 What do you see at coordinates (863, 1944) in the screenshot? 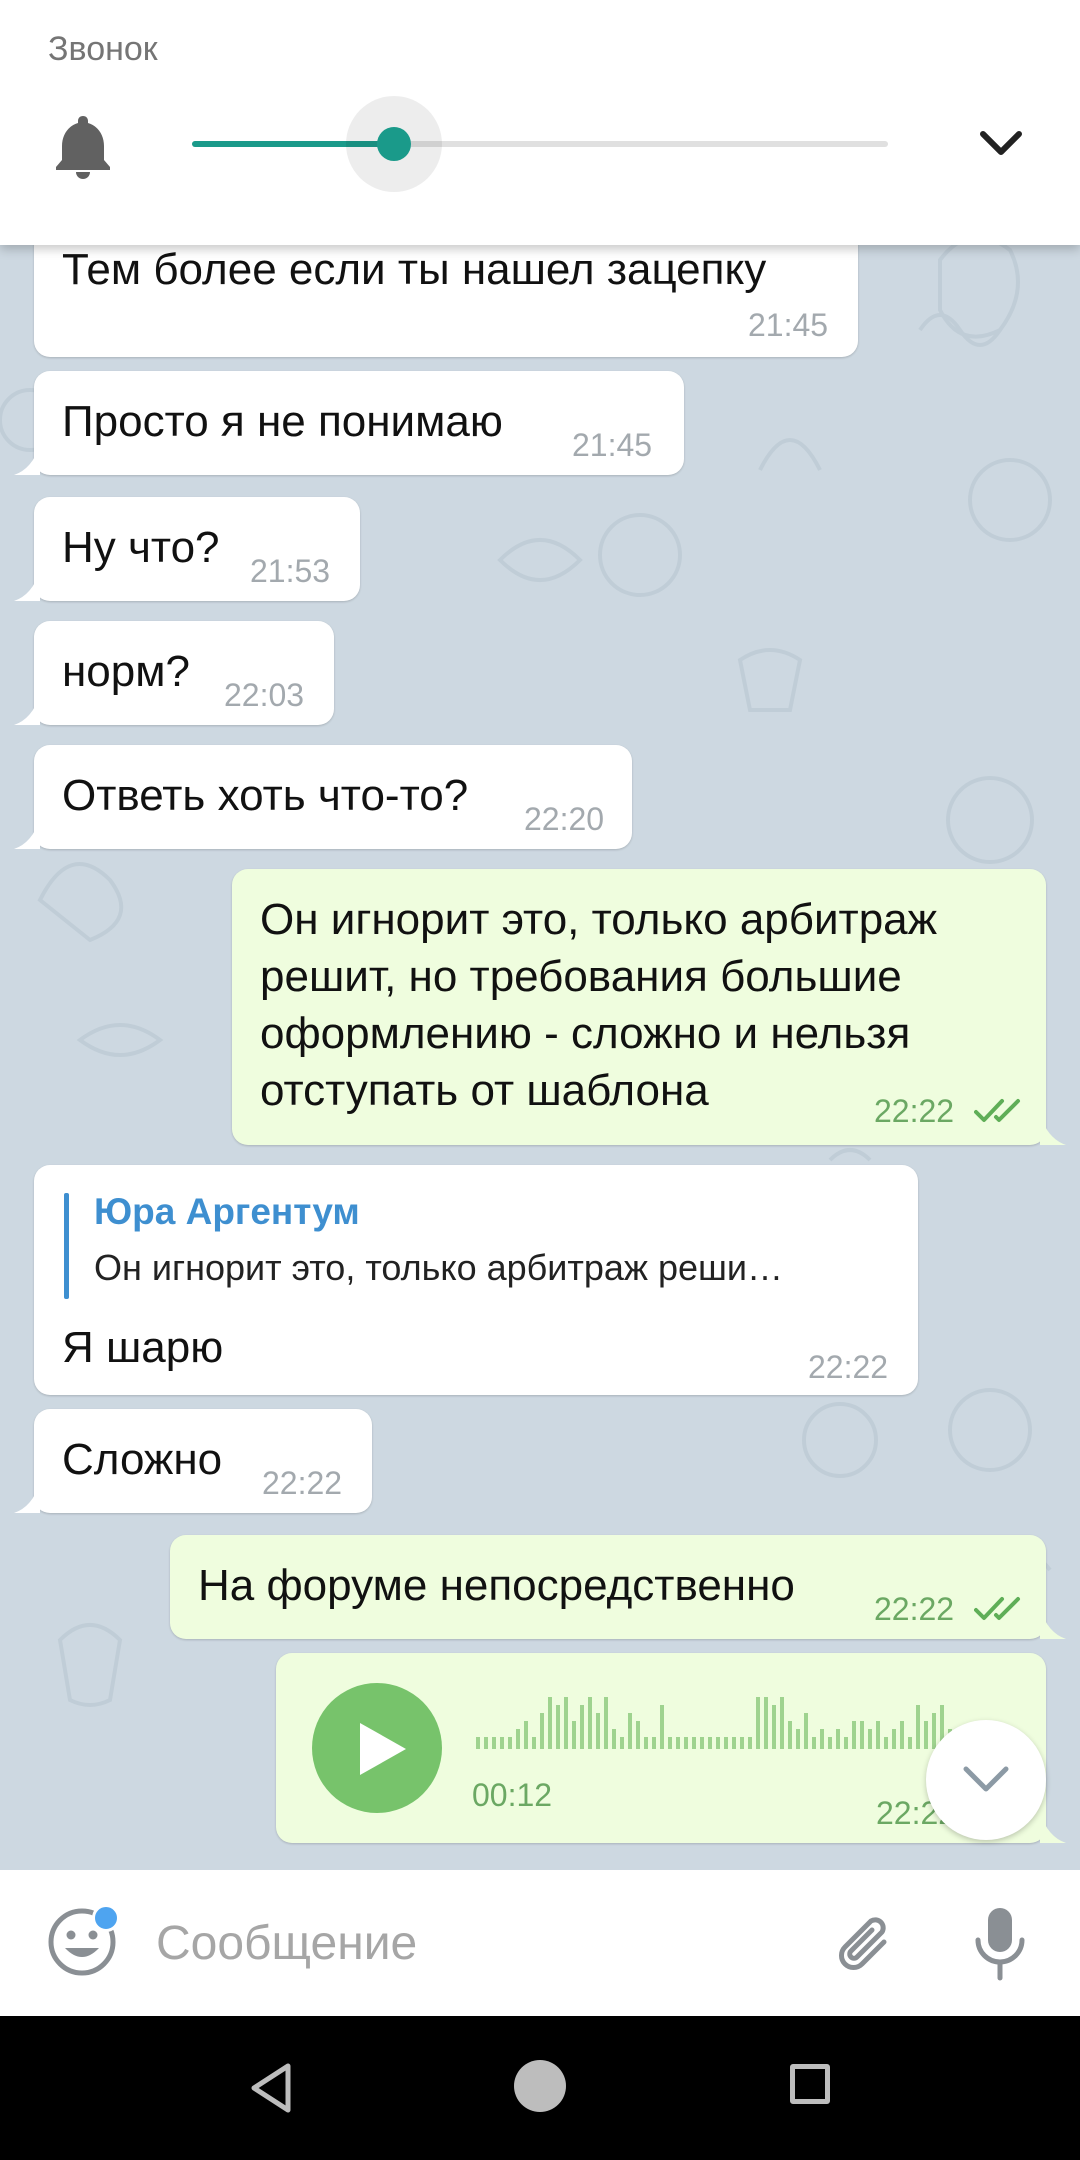
I see `attach-icon` at bounding box center [863, 1944].